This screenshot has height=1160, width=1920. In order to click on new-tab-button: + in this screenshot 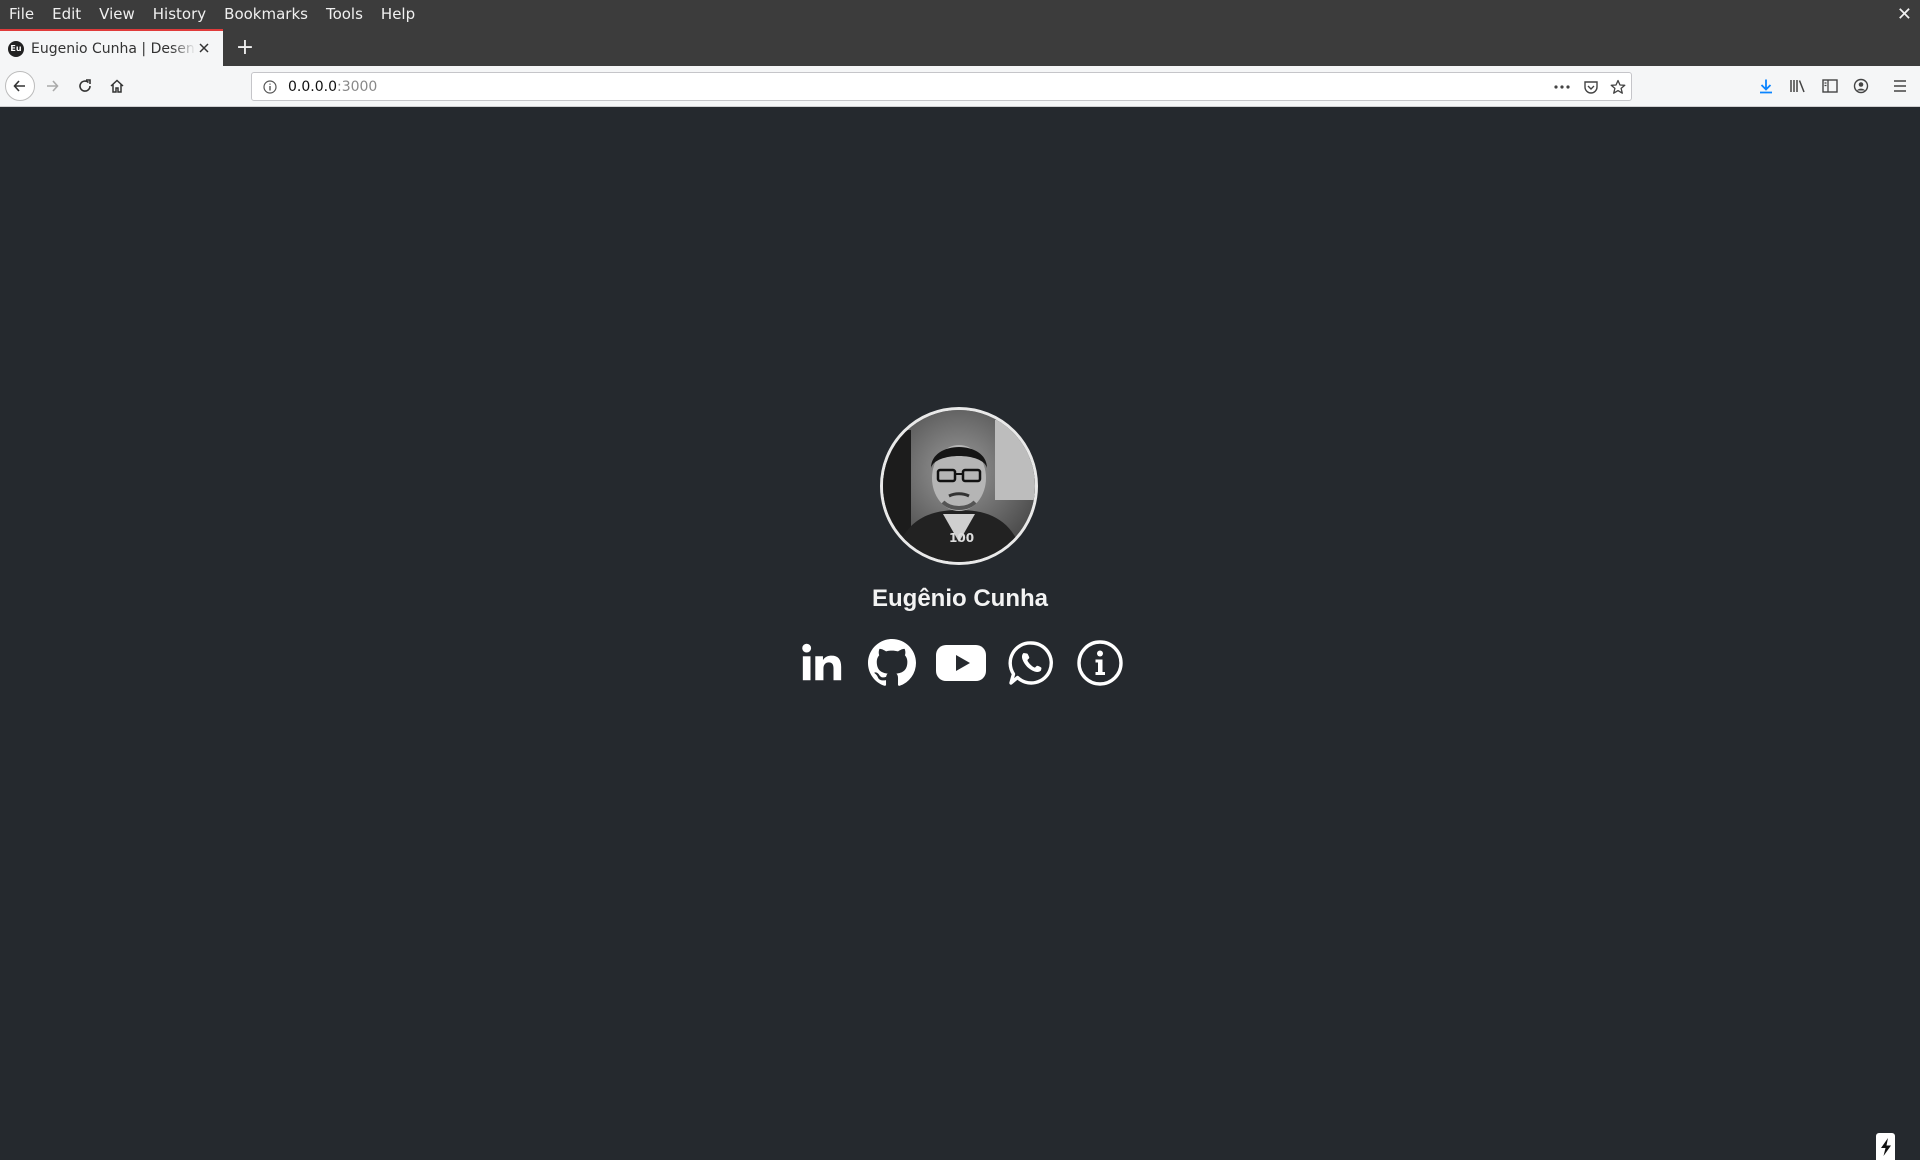, I will do `click(245, 47)`.